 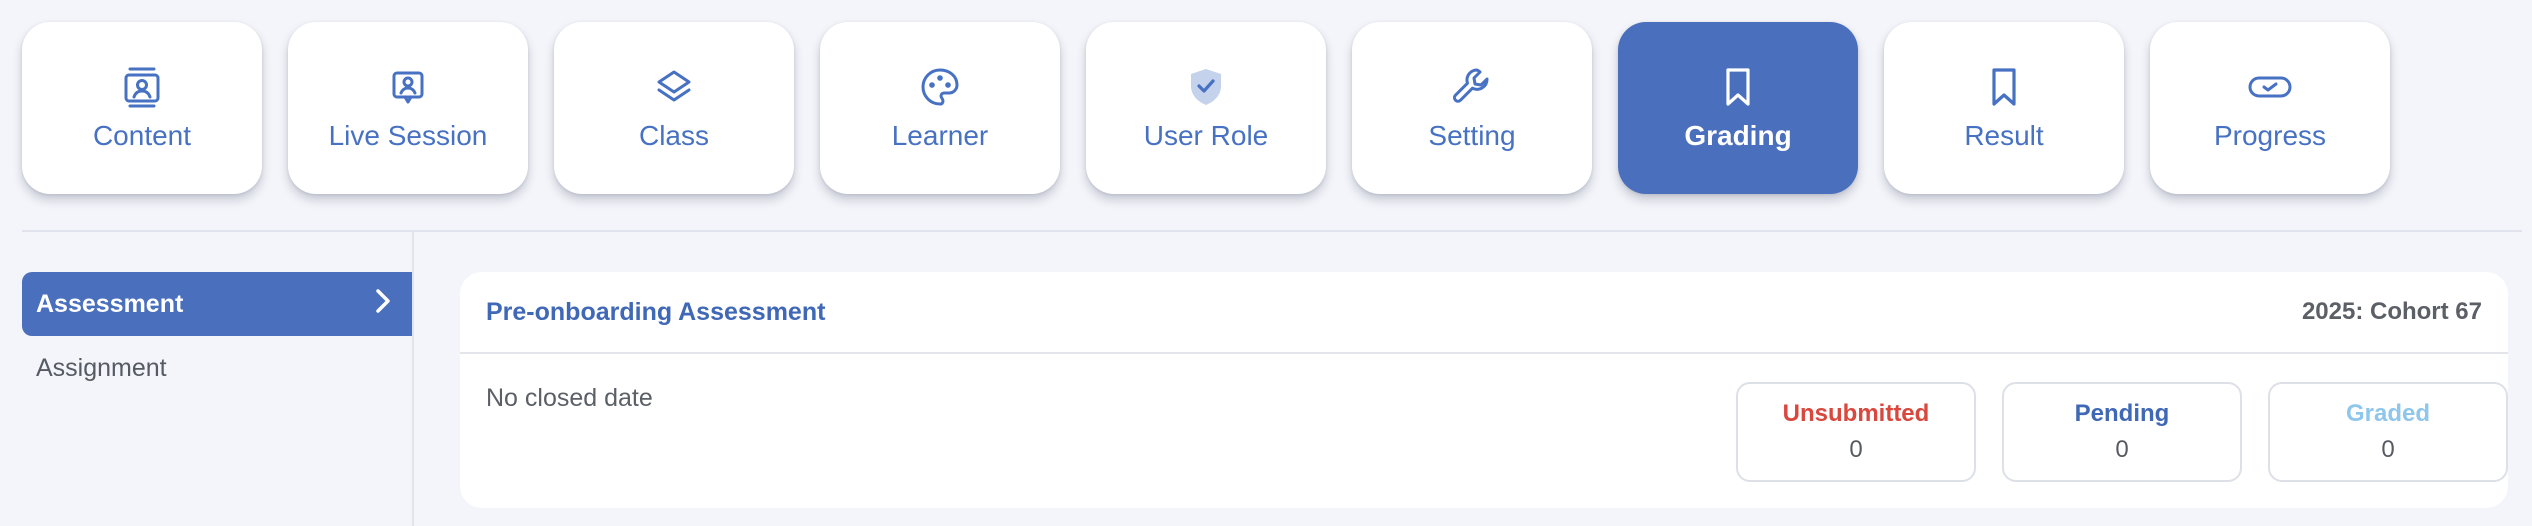 I want to click on unsubmitted-counter: Unsubmitted 0, so click(x=1856, y=432).